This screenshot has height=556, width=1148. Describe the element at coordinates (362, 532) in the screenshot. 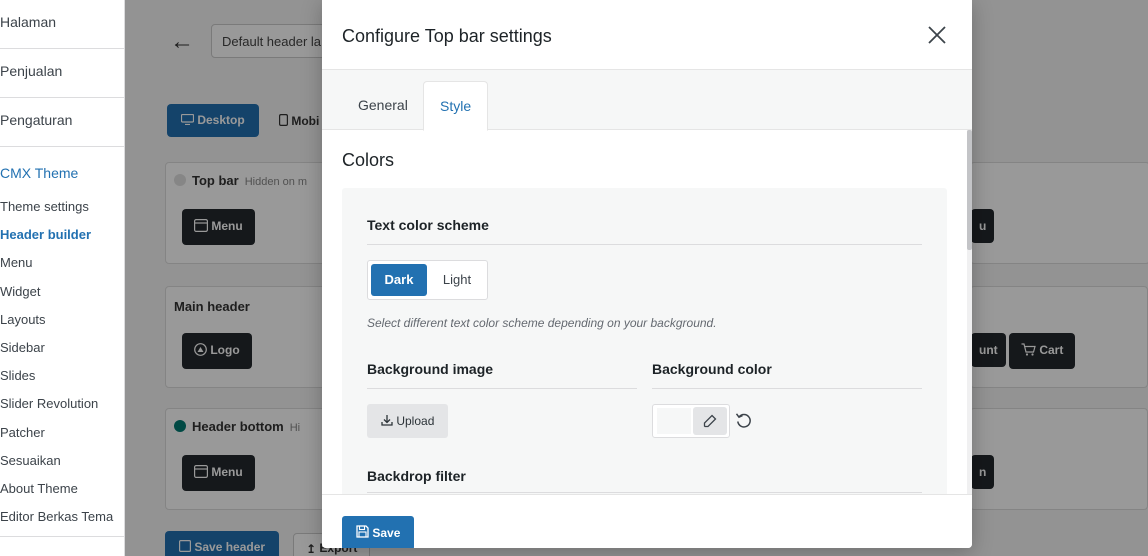

I see `floppy-icon` at that location.